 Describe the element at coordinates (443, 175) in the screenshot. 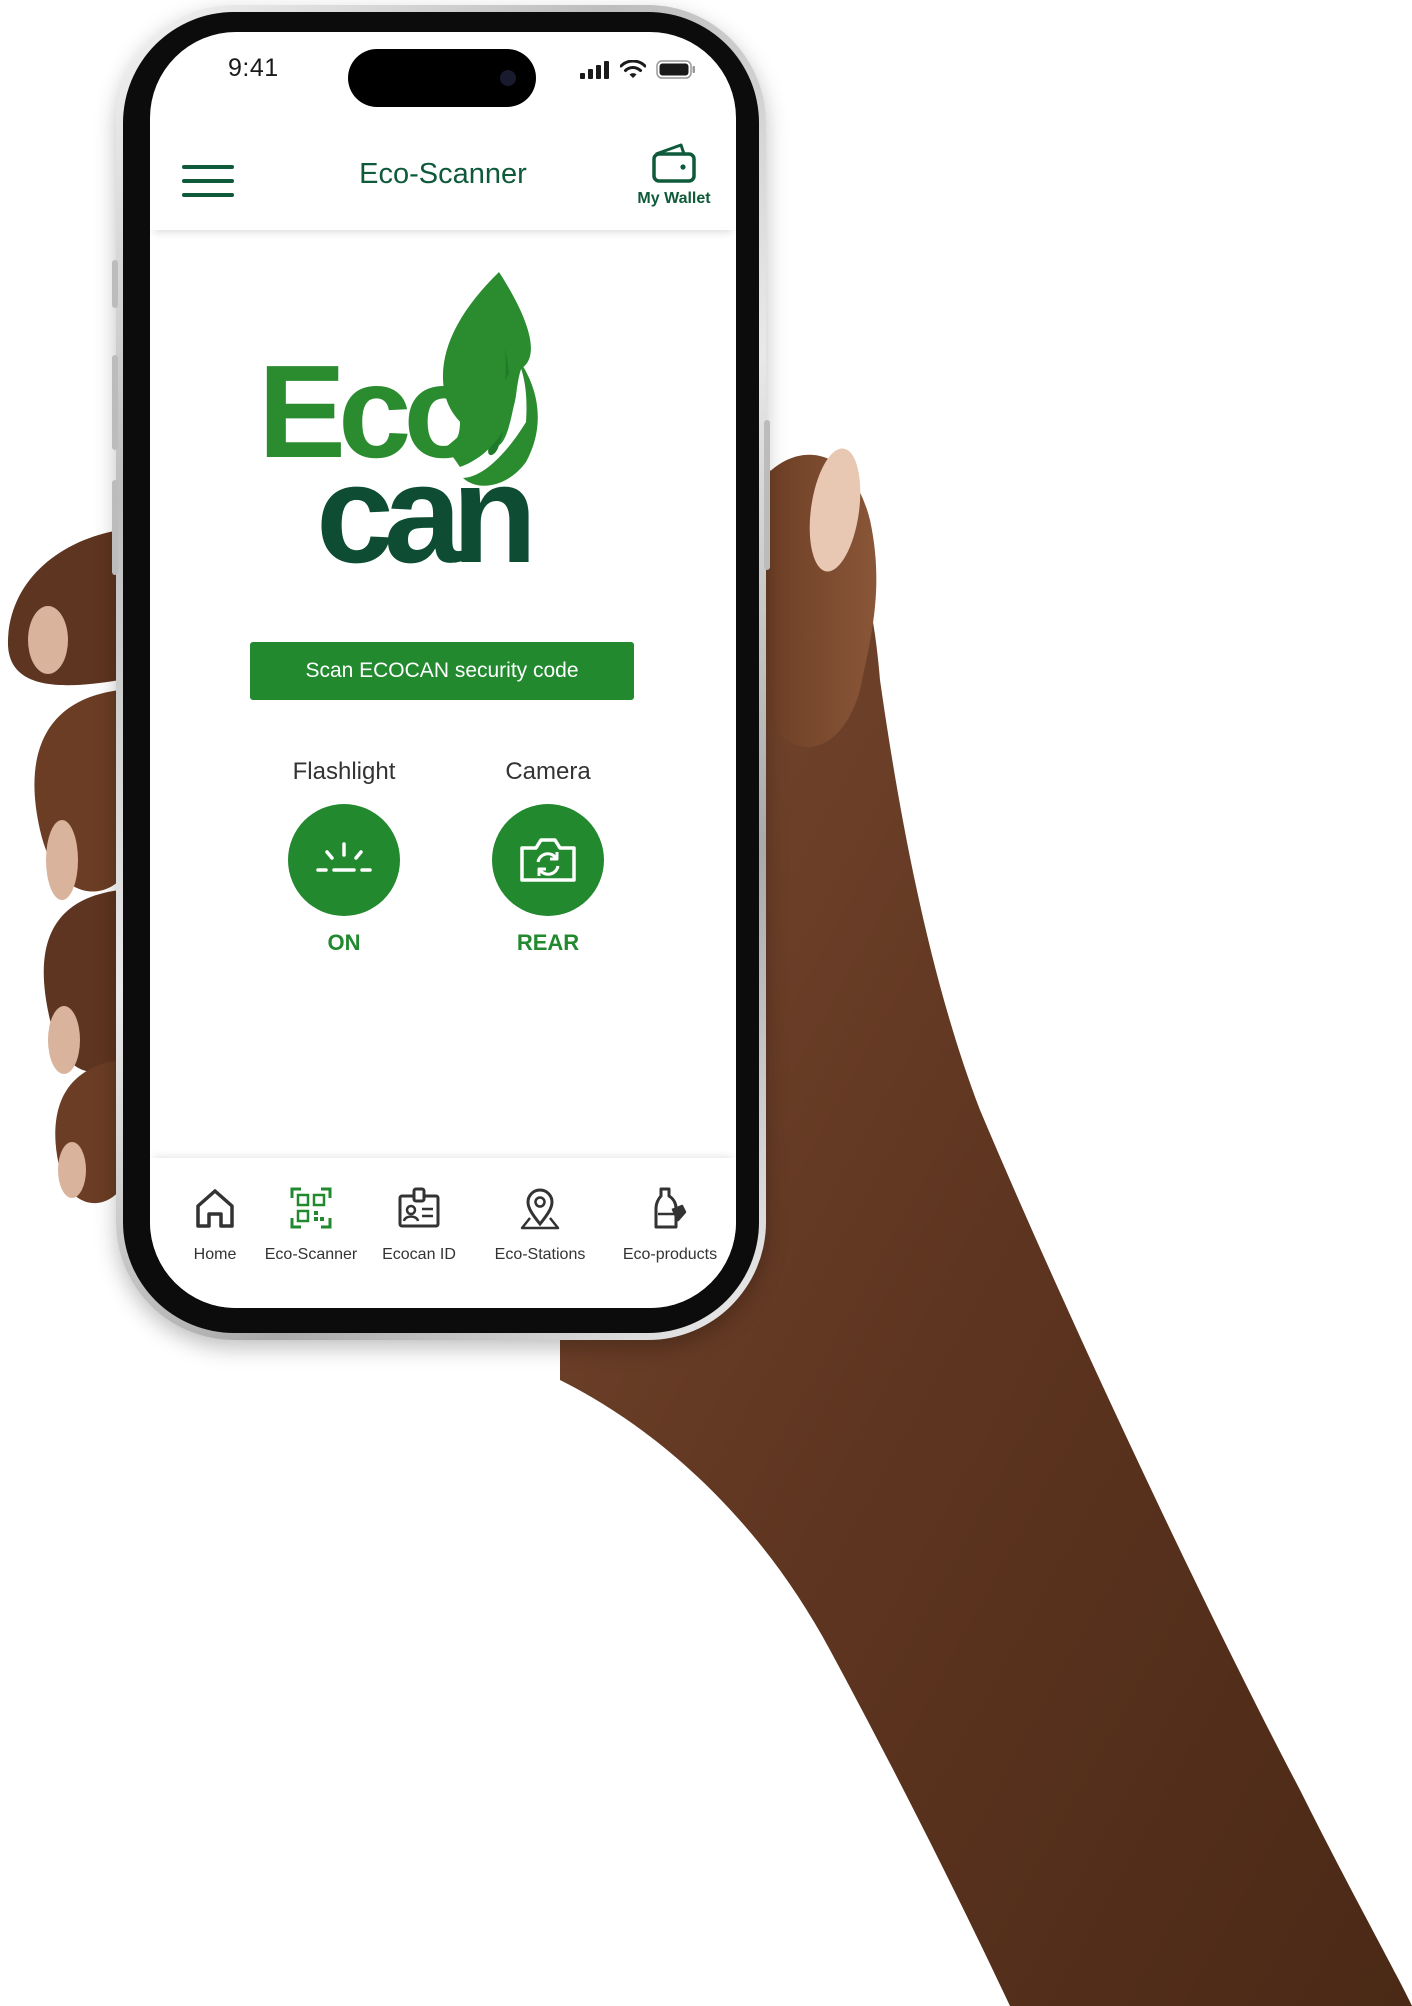

I see `app-header: Eco-Scanner My Wallet` at that location.